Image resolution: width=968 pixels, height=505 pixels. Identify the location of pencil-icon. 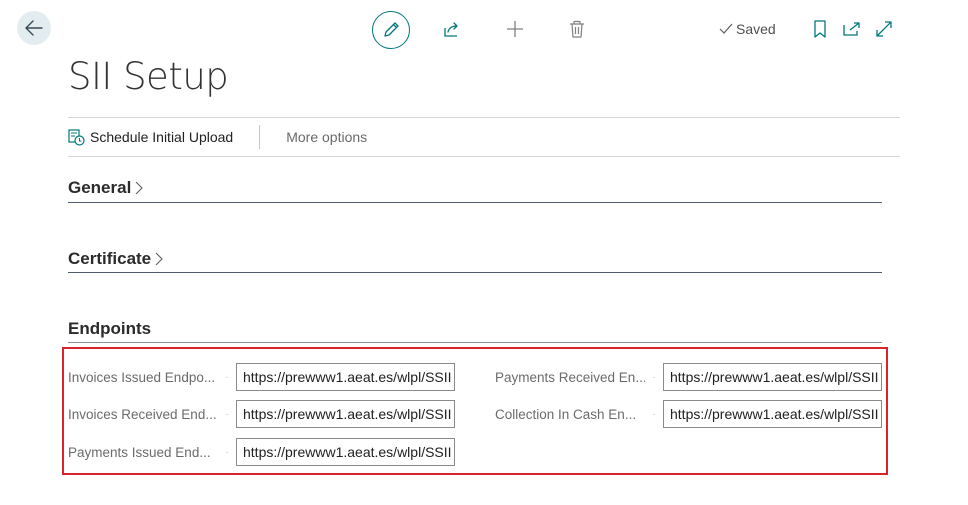
(391, 29).